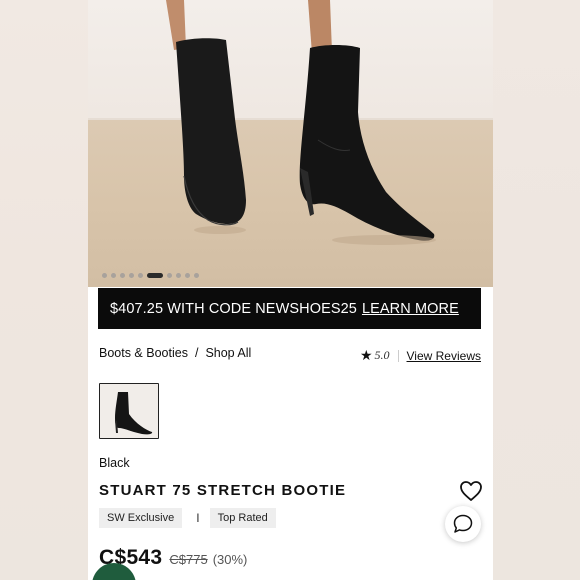  I want to click on color-swatch-black, so click(129, 411).